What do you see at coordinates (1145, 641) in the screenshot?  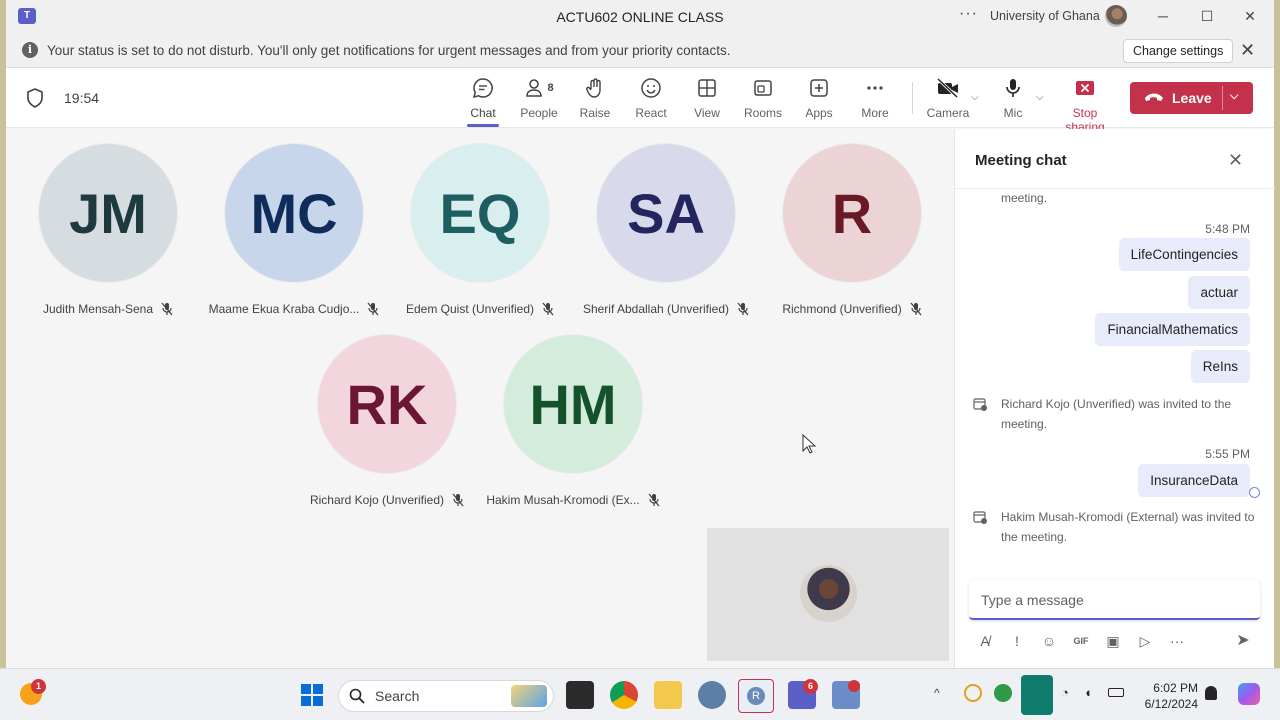 I see `loop-icon: ▷` at bounding box center [1145, 641].